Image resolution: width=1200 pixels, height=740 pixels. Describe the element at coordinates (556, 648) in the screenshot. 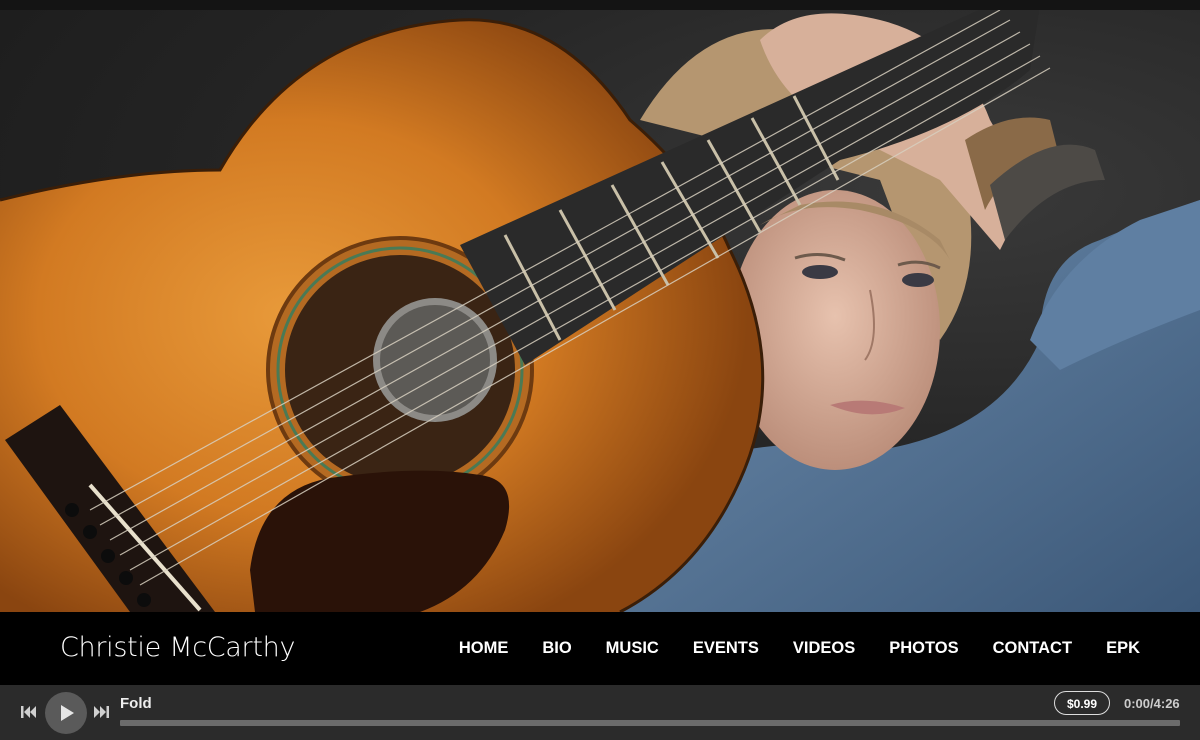

I see `nav-bio: BIO` at that location.